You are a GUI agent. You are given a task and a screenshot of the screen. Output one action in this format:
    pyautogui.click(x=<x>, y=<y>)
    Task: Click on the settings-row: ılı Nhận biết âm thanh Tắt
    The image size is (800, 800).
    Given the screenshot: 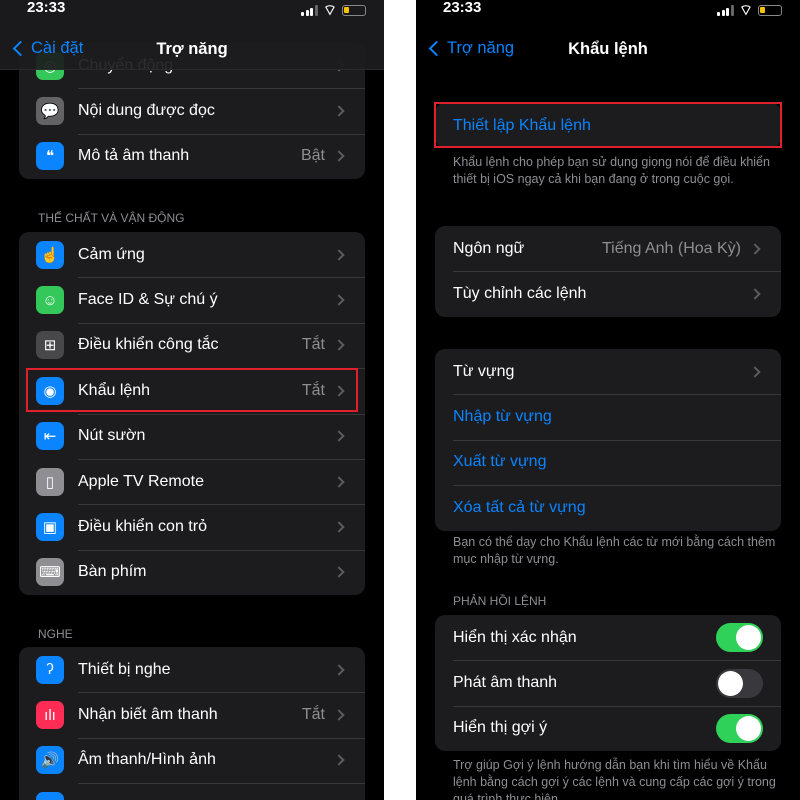 What is the action you would take?
    pyautogui.click(x=192, y=714)
    